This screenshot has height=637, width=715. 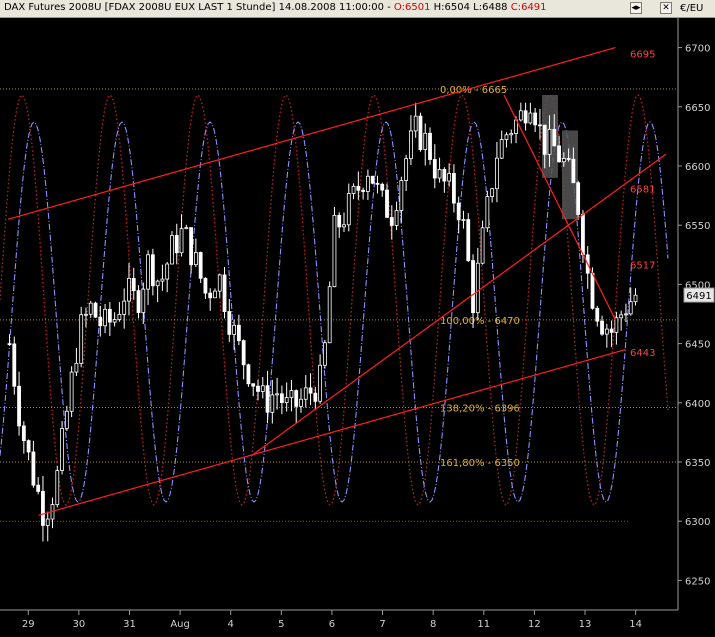 I want to click on last-price-label: 6491, so click(x=698, y=296).